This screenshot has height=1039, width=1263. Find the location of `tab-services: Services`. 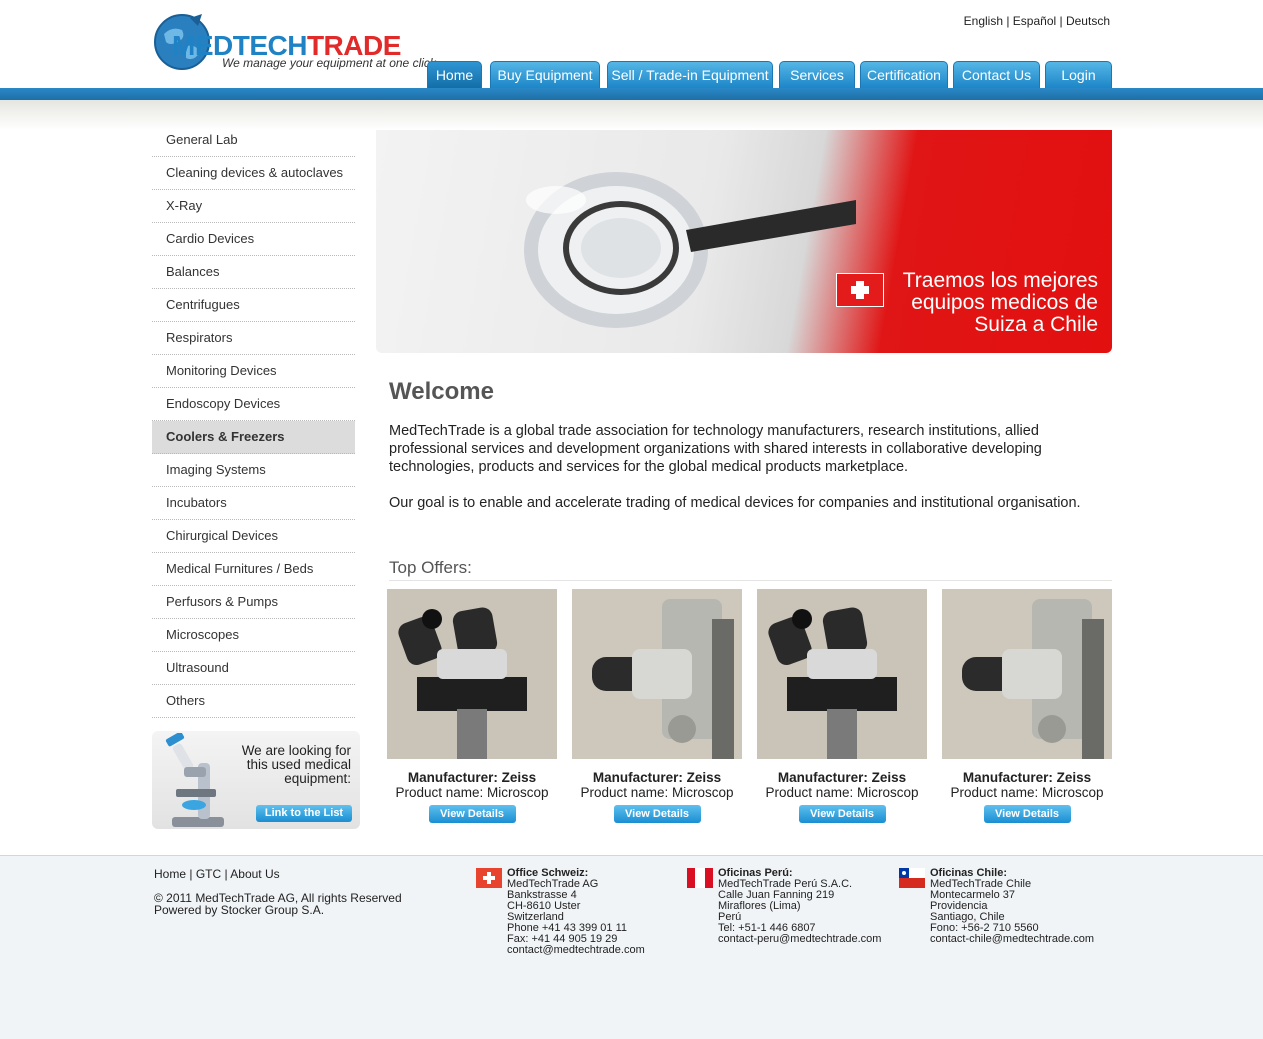

tab-services: Services is located at coordinates (817, 74).